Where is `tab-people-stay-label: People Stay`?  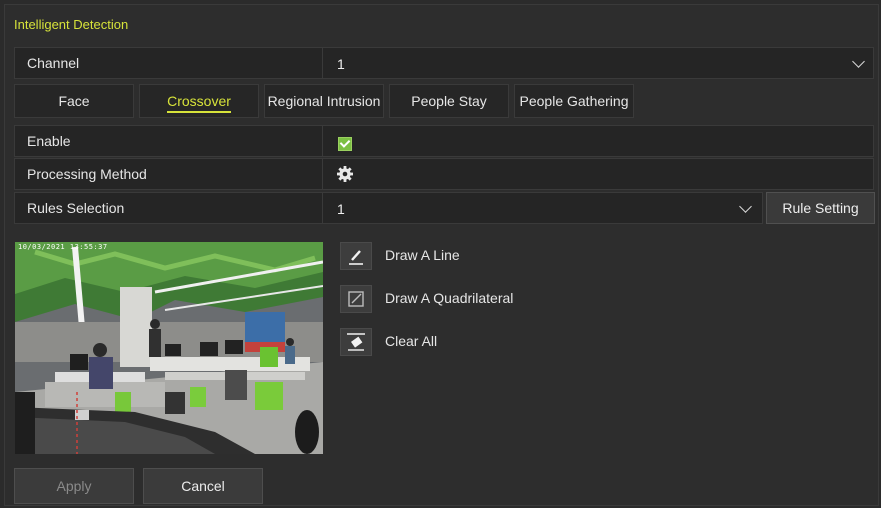 tab-people-stay-label: People Stay is located at coordinates (449, 101).